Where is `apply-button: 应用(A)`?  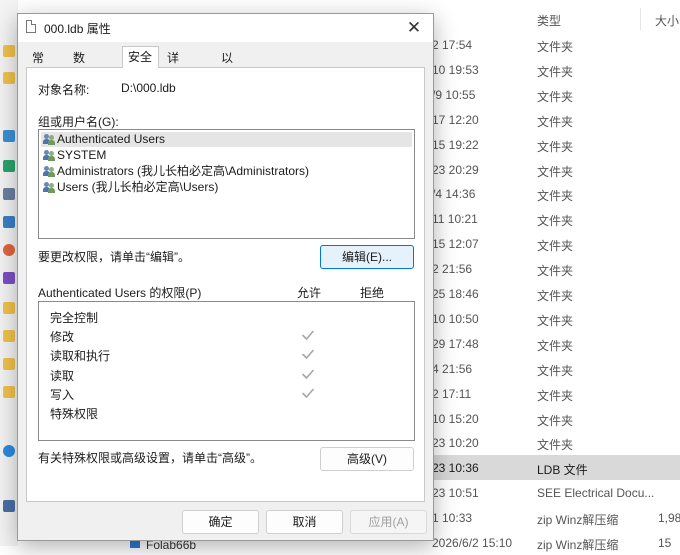
apply-button: 应用(A) is located at coordinates (388, 522).